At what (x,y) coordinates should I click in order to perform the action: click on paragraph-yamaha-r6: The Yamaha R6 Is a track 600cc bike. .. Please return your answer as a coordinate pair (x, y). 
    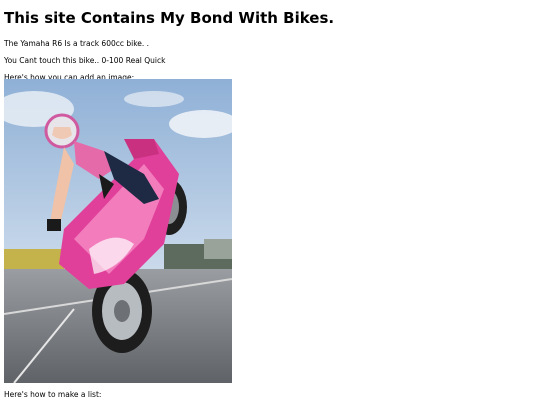
    Looking at the image, I should click on (77, 43).